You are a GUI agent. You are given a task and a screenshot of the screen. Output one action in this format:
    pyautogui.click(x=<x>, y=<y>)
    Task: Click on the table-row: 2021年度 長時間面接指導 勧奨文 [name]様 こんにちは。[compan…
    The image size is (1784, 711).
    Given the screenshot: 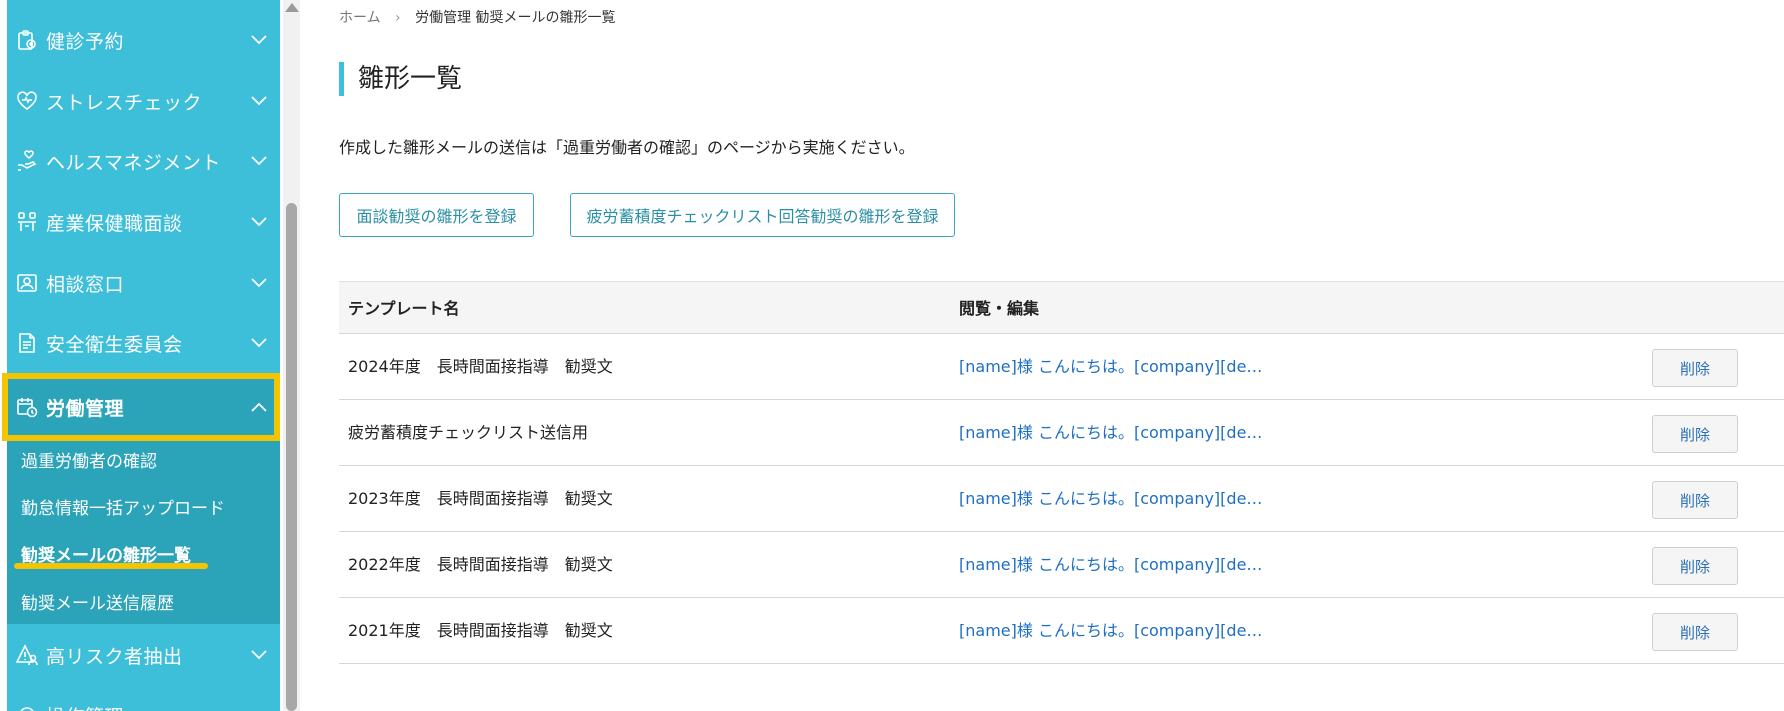 What is the action you would take?
    pyautogui.click(x=1061, y=631)
    